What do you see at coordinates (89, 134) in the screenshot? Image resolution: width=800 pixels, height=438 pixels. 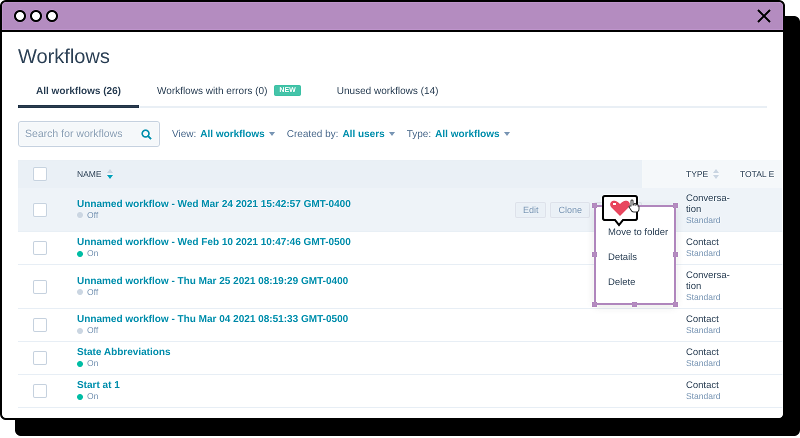 I see `search-field: Search for workflows` at bounding box center [89, 134].